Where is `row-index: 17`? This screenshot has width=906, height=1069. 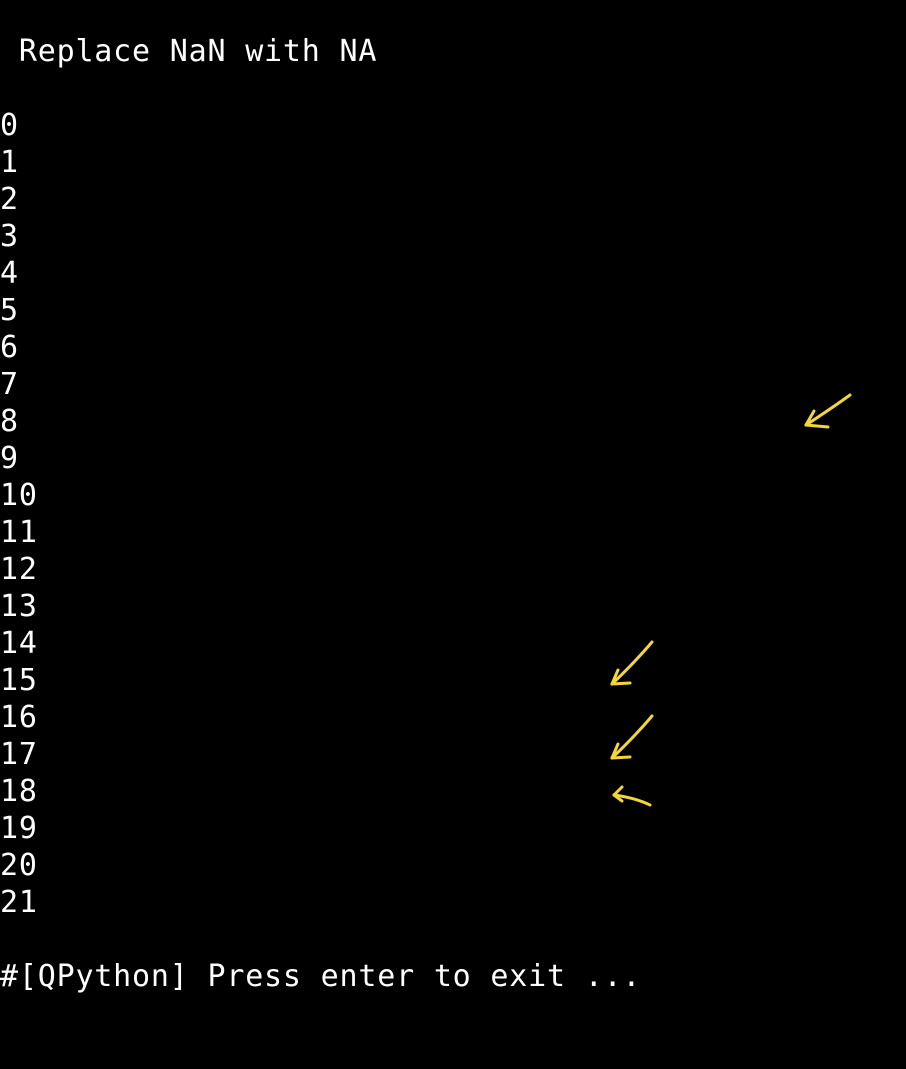 row-index: 17 is located at coordinates (19, 754).